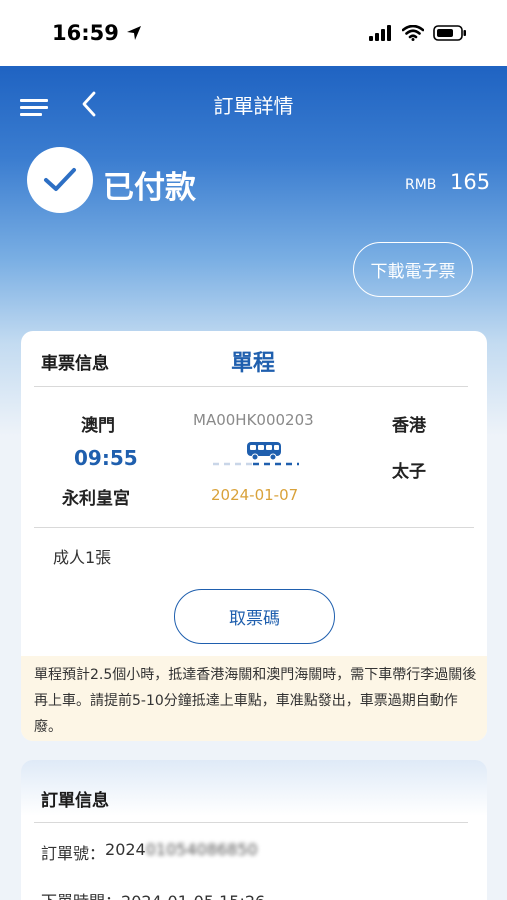  I want to click on departure-time: 09:55, so click(106, 458).